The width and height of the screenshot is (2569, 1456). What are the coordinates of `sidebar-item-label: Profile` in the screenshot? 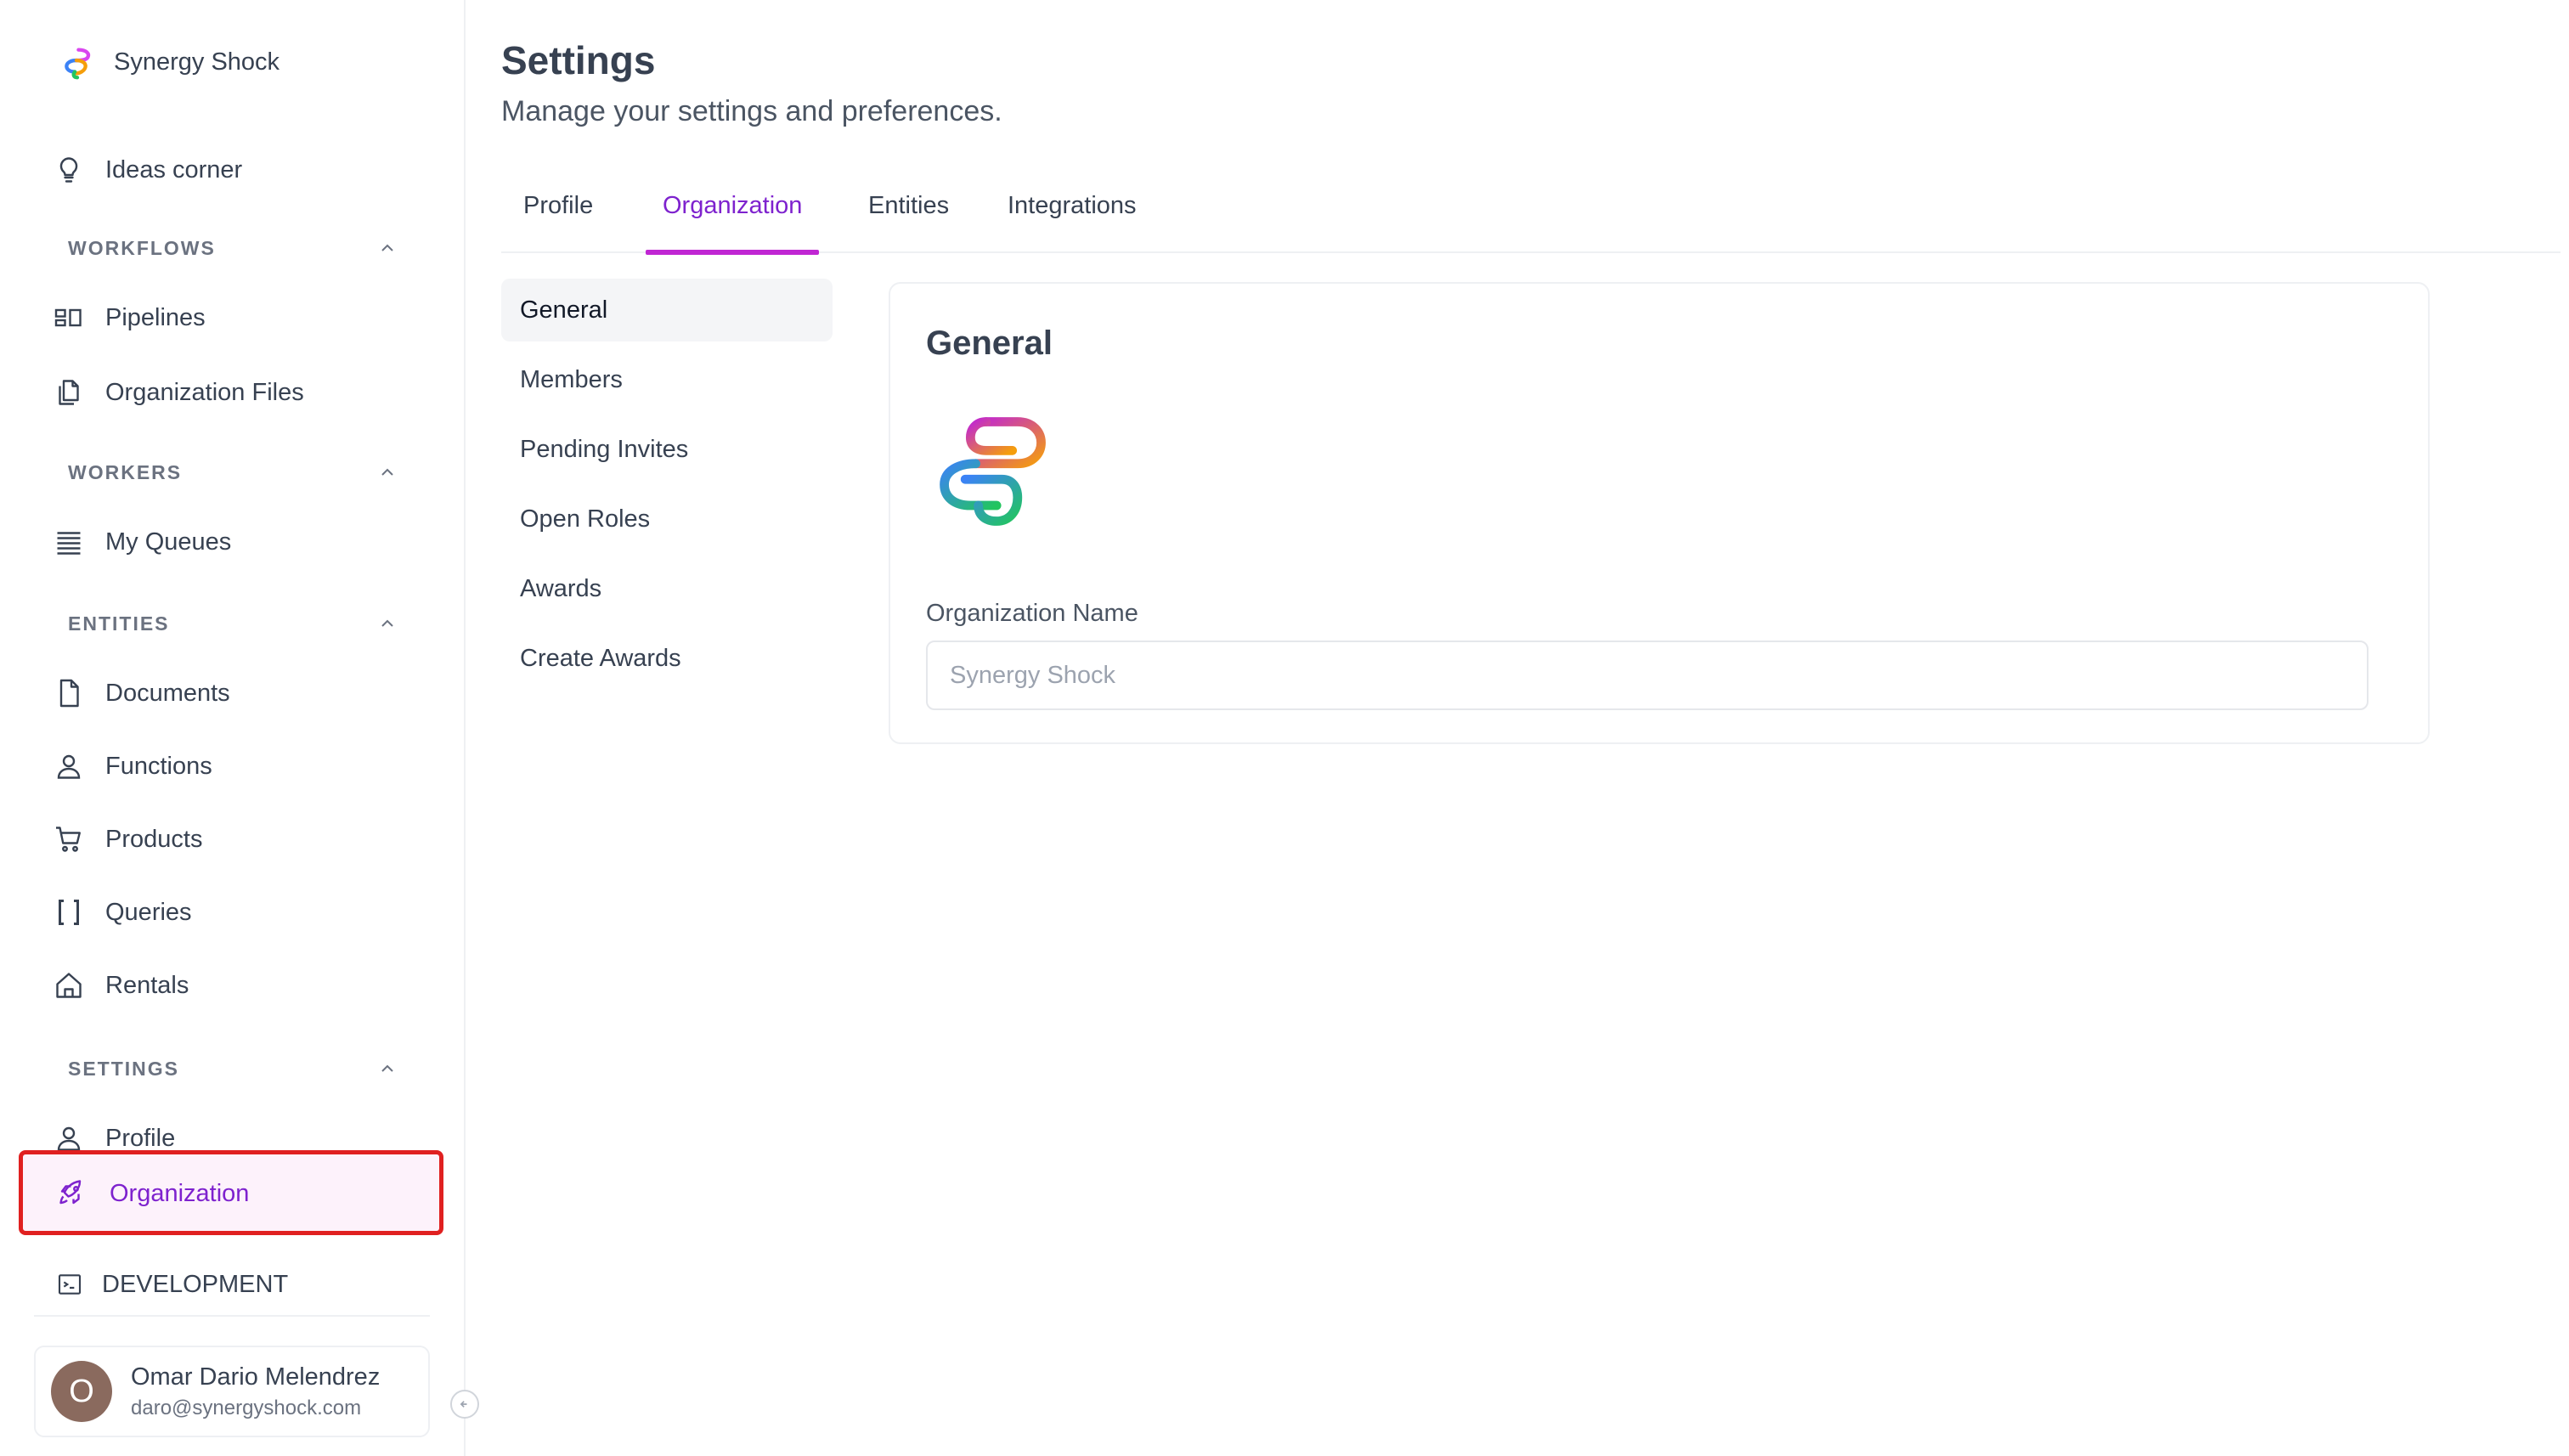 It's located at (140, 1138).